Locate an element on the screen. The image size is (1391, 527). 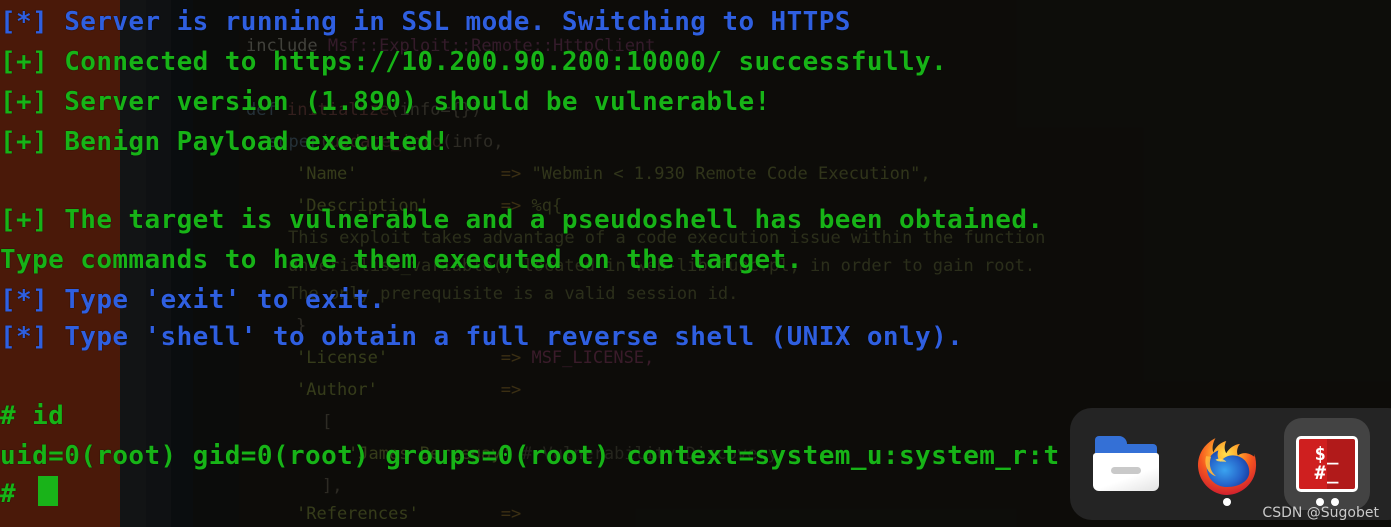
dock-item-firefox is located at coordinates (1227, 464).